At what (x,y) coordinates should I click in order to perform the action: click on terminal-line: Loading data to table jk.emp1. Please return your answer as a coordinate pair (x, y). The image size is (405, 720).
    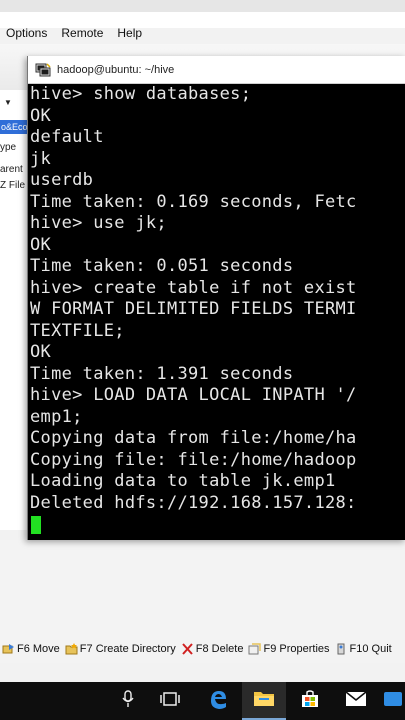
    Looking at the image, I should click on (183, 481).